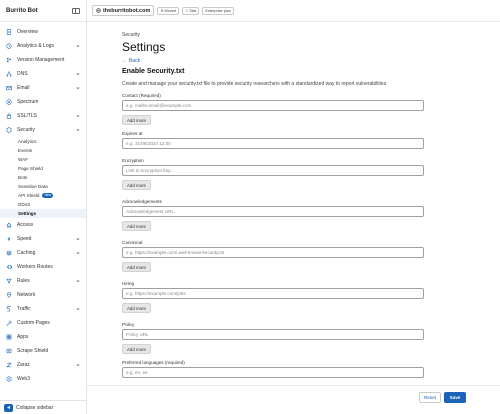  What do you see at coordinates (43, 150) in the screenshot?
I see `sidebar-subitem-events: Events` at bounding box center [43, 150].